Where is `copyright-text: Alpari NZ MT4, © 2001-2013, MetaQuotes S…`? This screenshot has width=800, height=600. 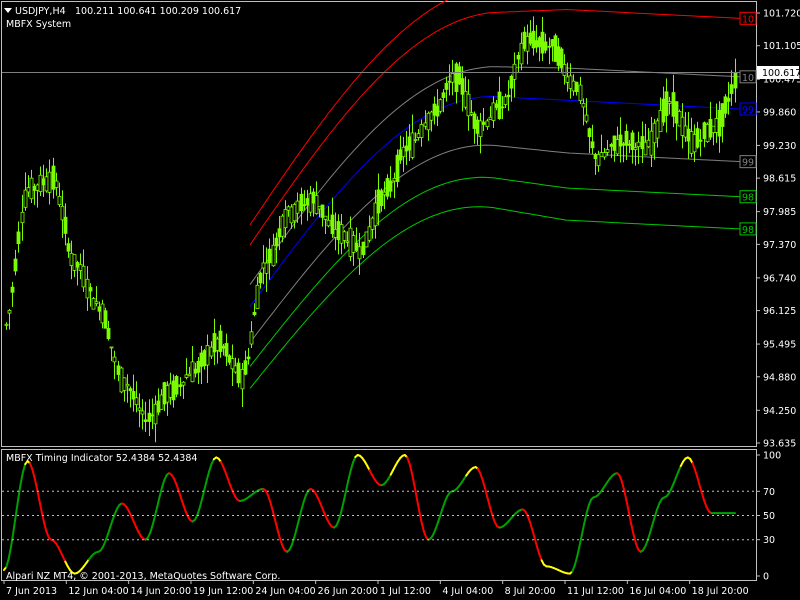
copyright-text: Alpari NZ MT4, © 2001-2013, MetaQuotes S… is located at coordinates (143, 576).